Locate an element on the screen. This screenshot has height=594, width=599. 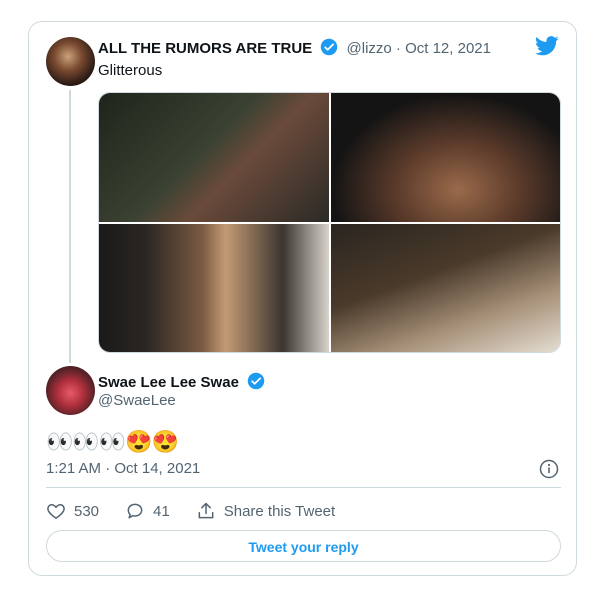
divider is located at coordinates (303, 487).